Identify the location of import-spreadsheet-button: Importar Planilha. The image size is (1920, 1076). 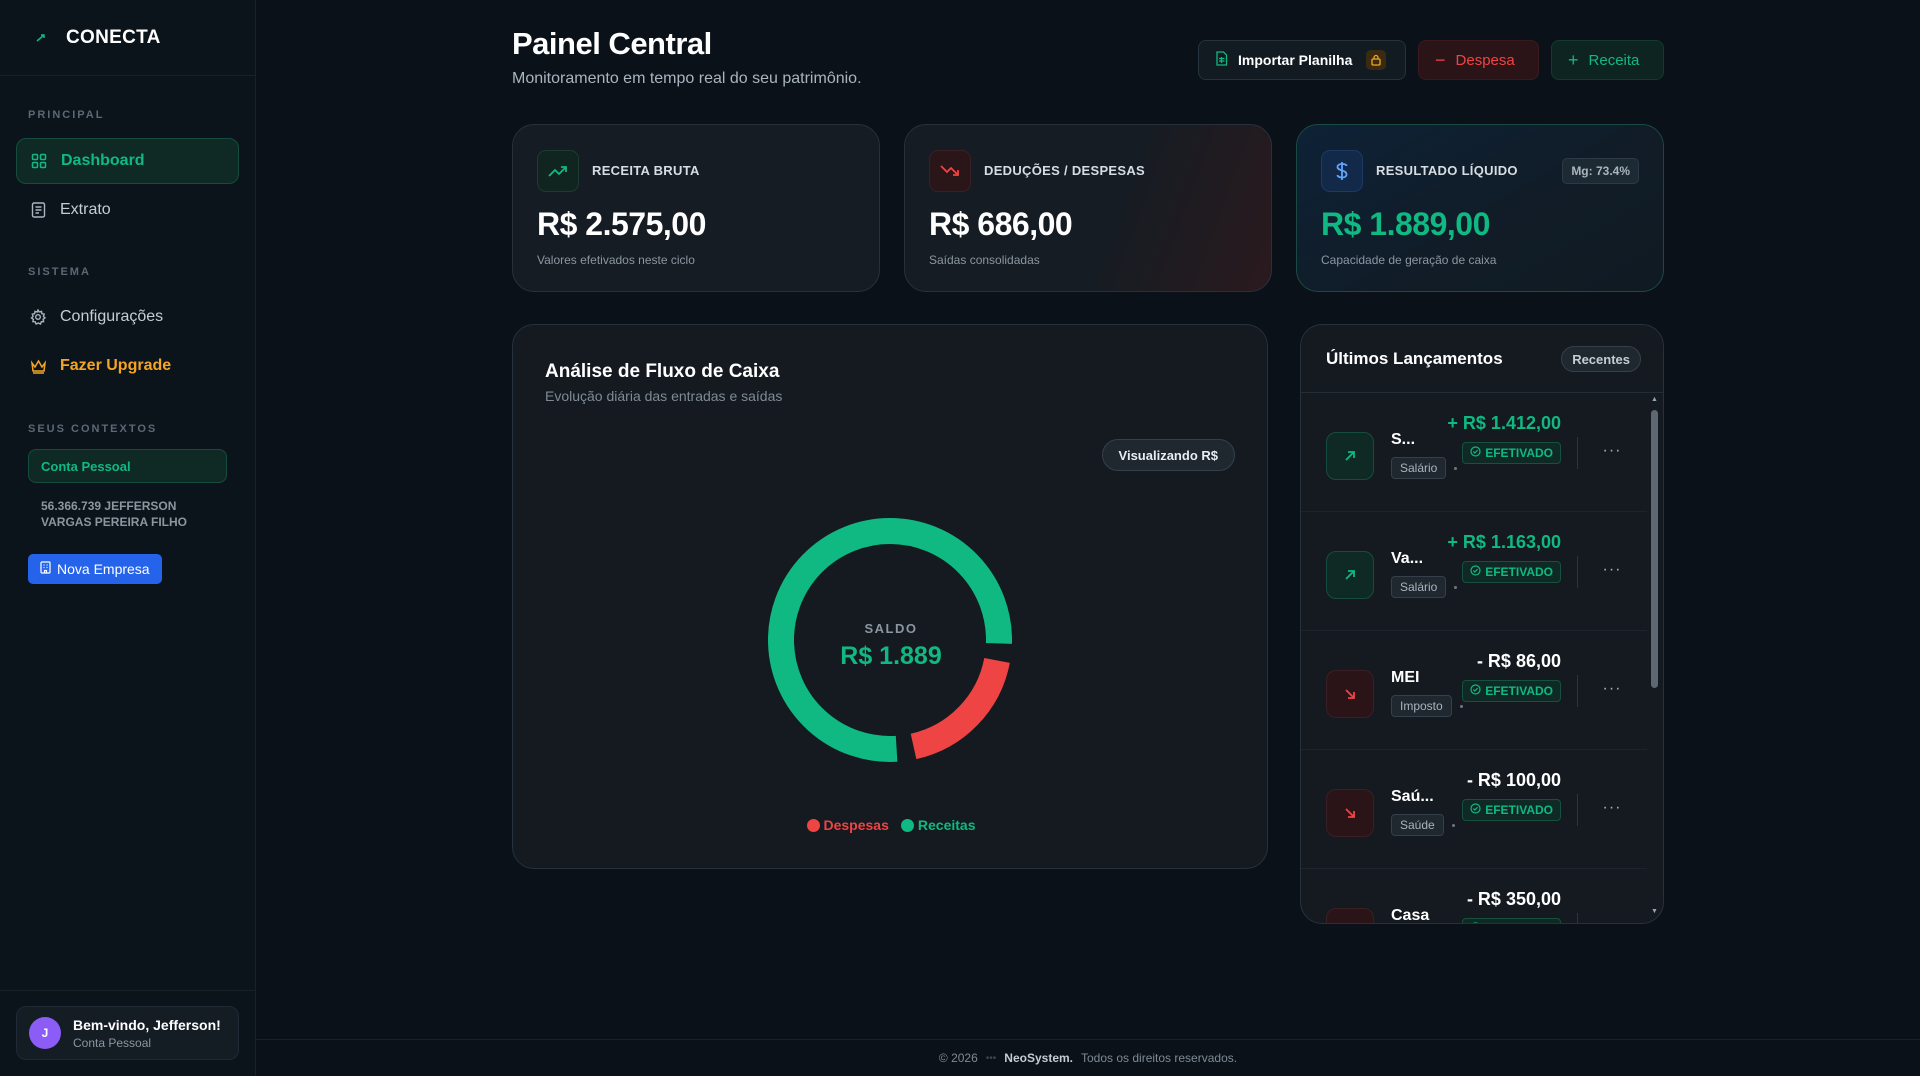
(1302, 60).